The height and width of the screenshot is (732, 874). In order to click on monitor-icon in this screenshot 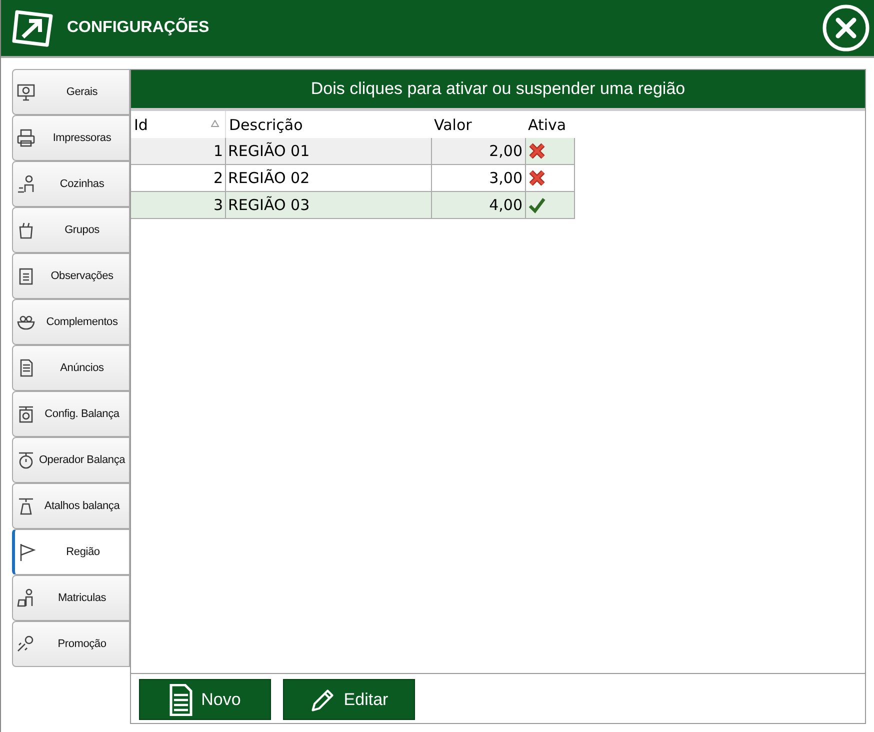, I will do `click(26, 92)`.